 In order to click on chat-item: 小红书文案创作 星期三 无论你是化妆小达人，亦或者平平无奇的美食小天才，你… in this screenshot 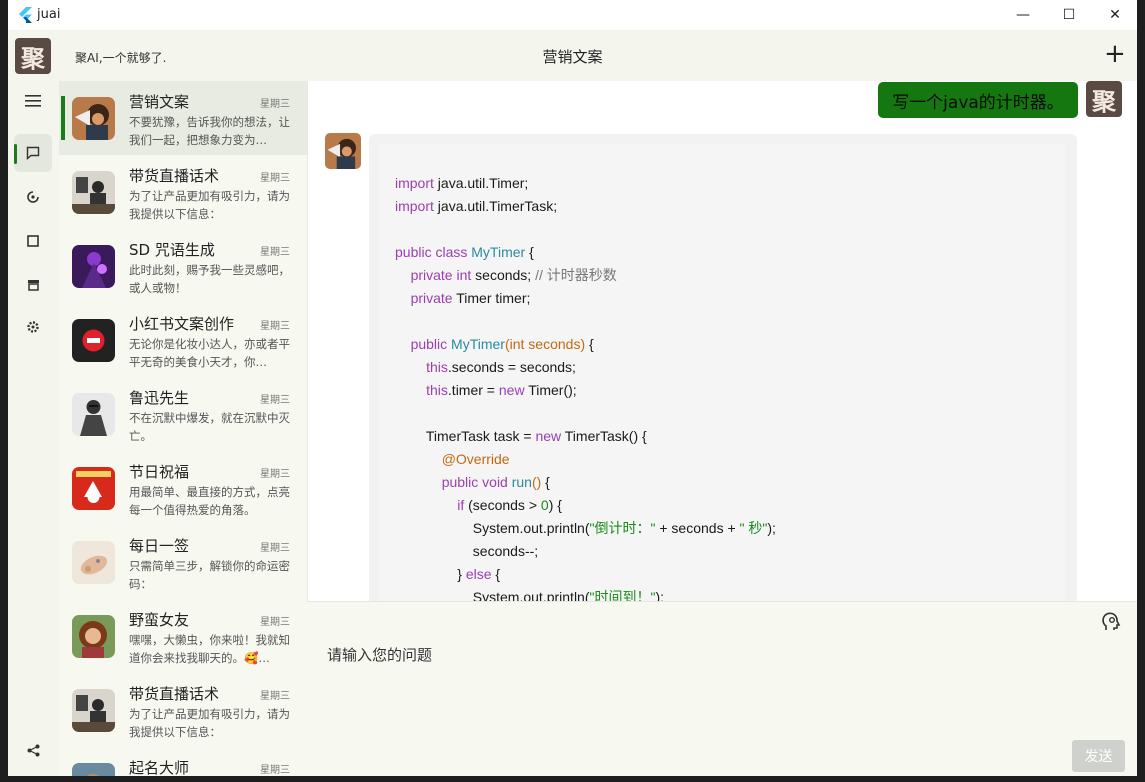, I will do `click(183, 340)`.